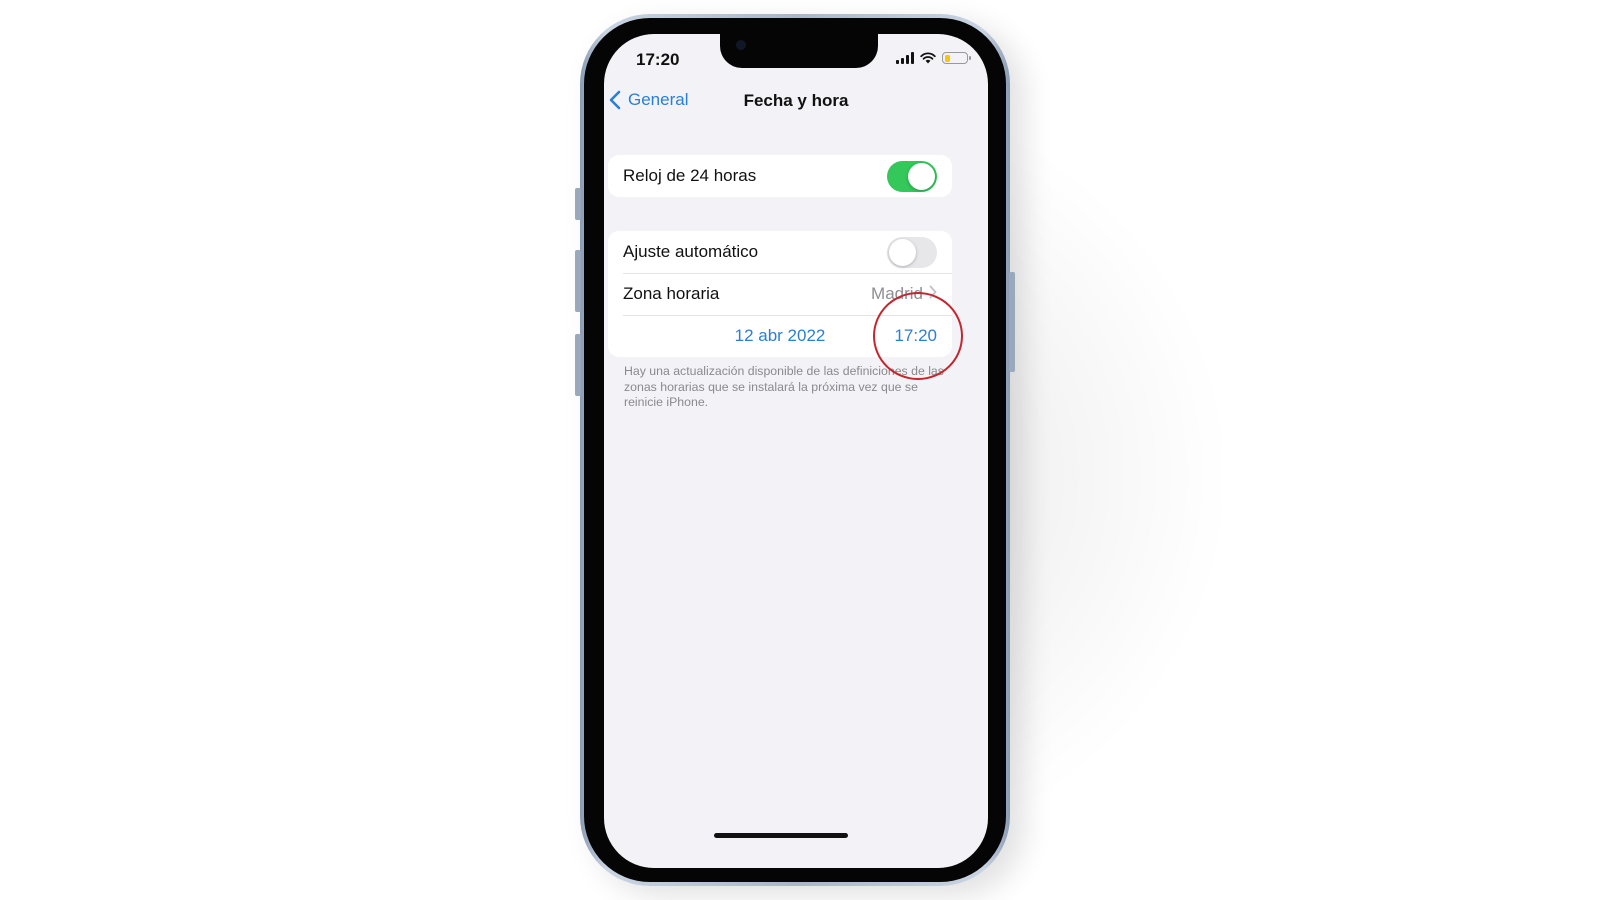 The width and height of the screenshot is (1600, 900). I want to click on silent-switch, so click(578, 204).